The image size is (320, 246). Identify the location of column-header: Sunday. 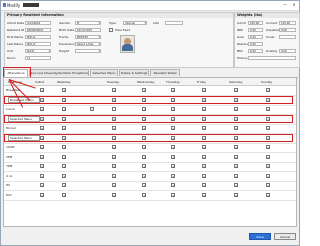
(266, 82).